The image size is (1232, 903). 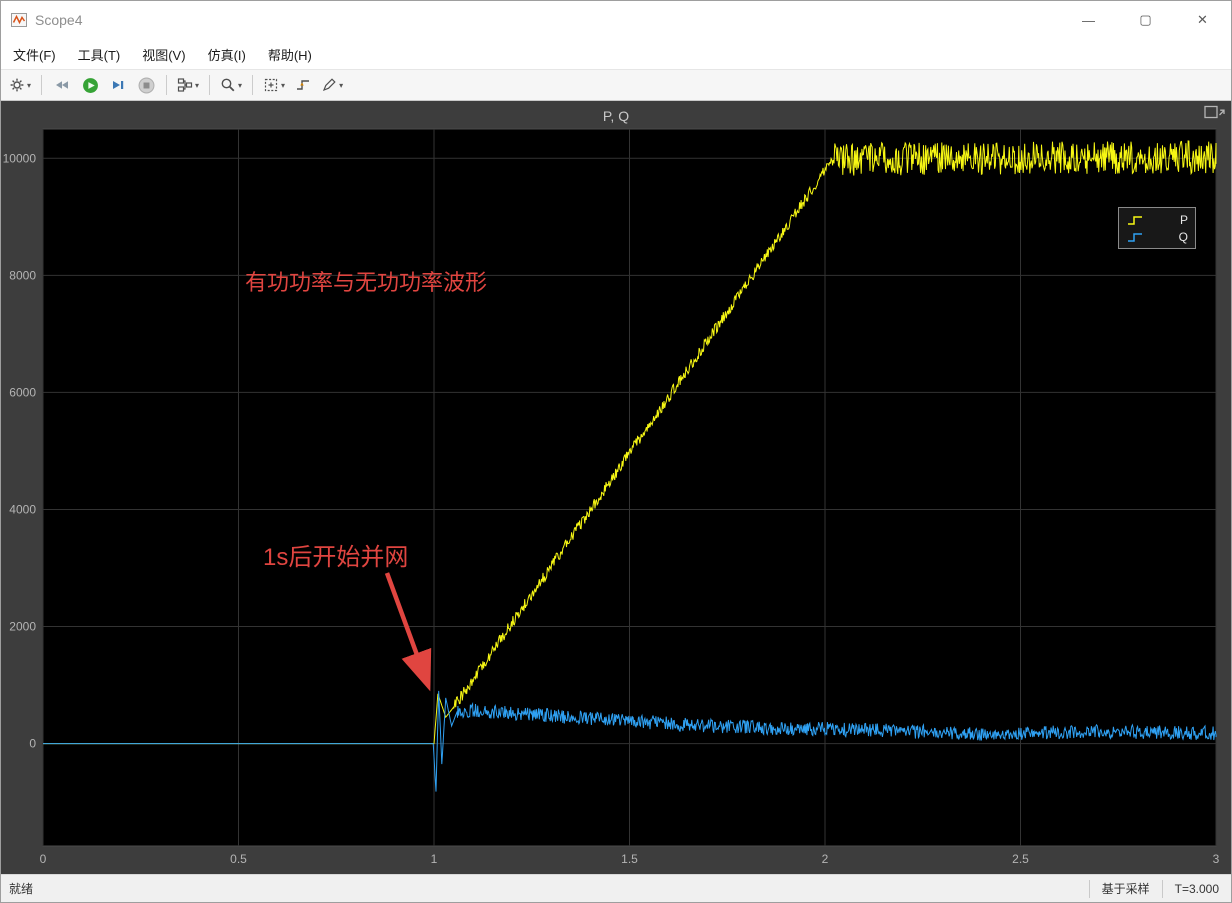 What do you see at coordinates (1183, 219) in the screenshot?
I see `legend-label: P` at bounding box center [1183, 219].